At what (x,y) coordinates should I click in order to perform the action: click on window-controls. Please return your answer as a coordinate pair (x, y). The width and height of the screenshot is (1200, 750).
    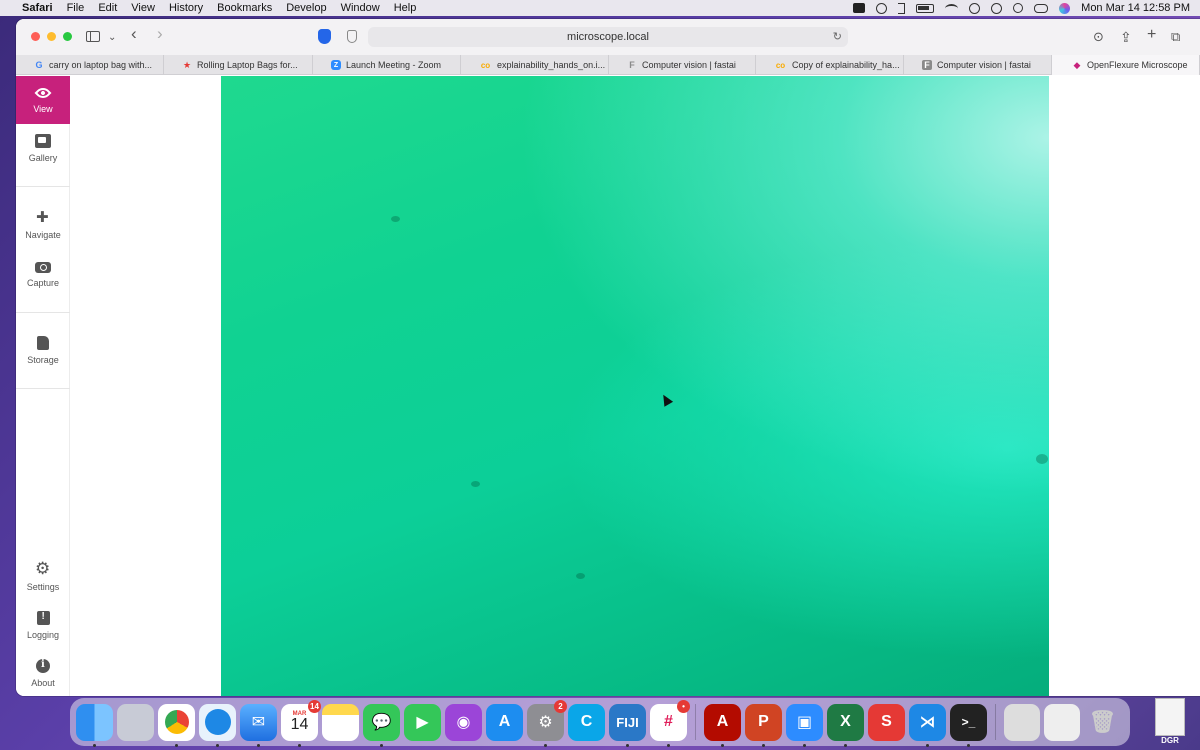
    Looking at the image, I should click on (51, 36).